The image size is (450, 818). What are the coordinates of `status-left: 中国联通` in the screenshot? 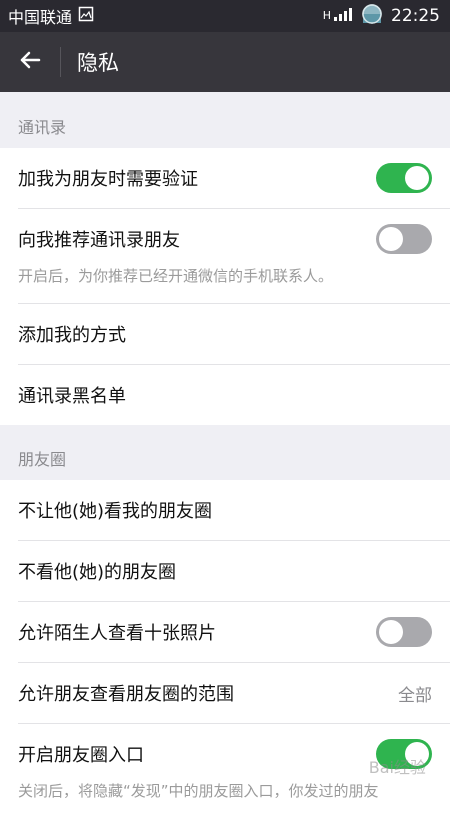 It's located at (51, 16).